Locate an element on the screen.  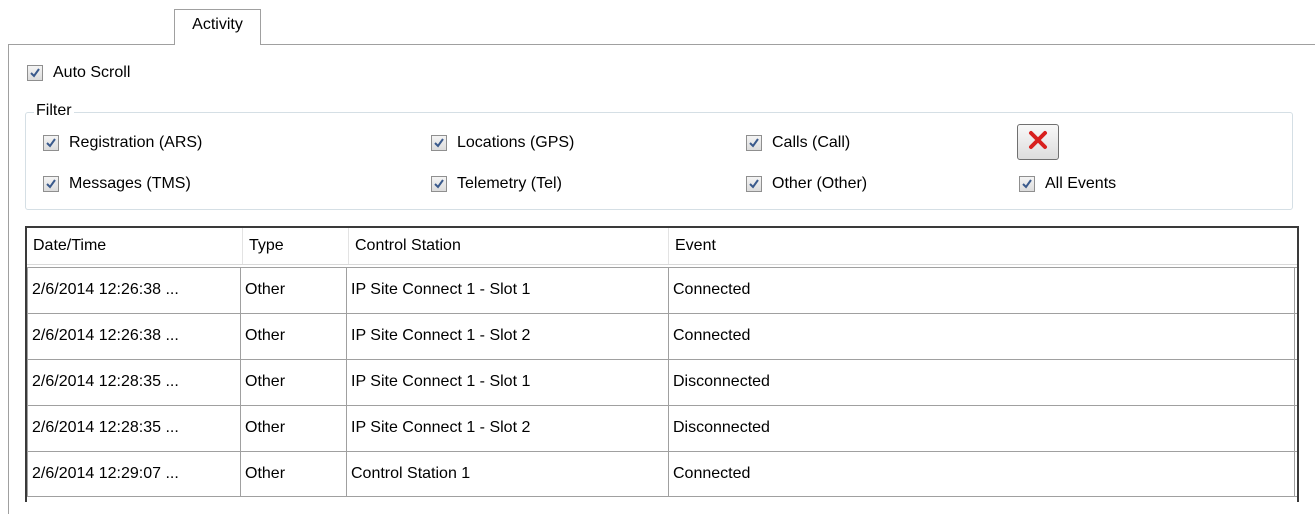
grid-header: Date/Time Type Control Station Event is located at coordinates (662, 246).